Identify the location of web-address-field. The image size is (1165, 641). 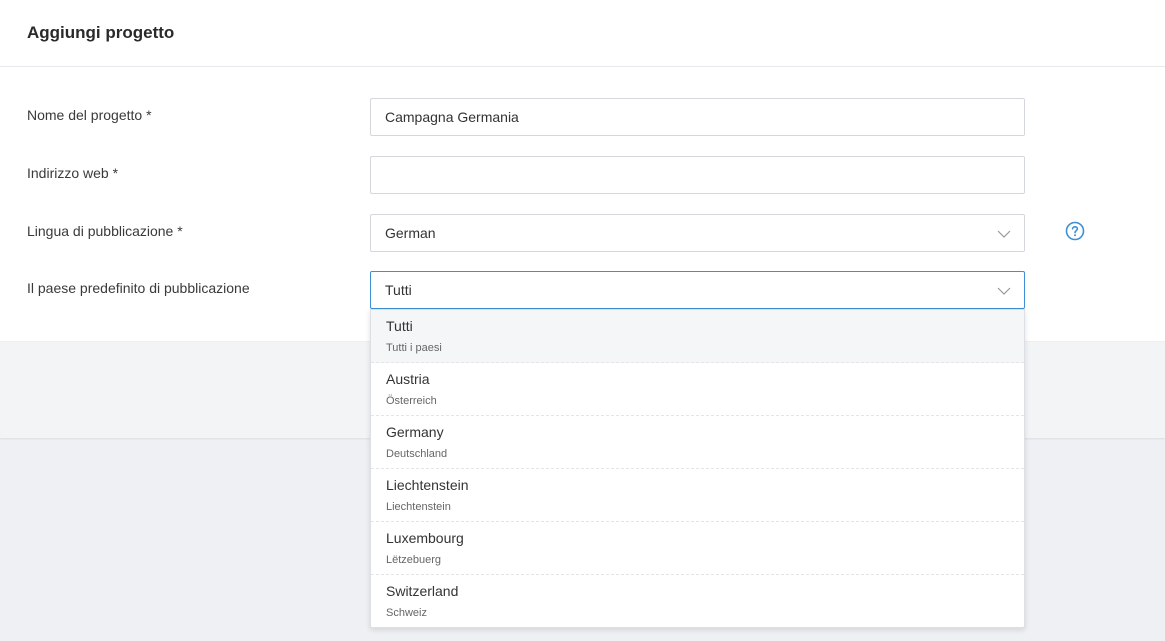
(697, 175).